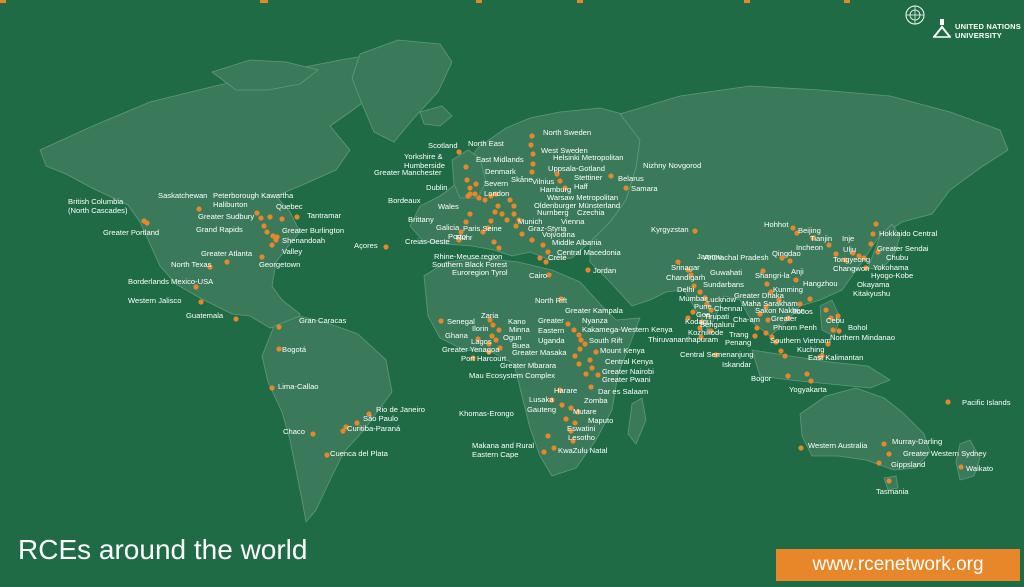  I want to click on website-link: www.rcenetwork.org, so click(898, 565).